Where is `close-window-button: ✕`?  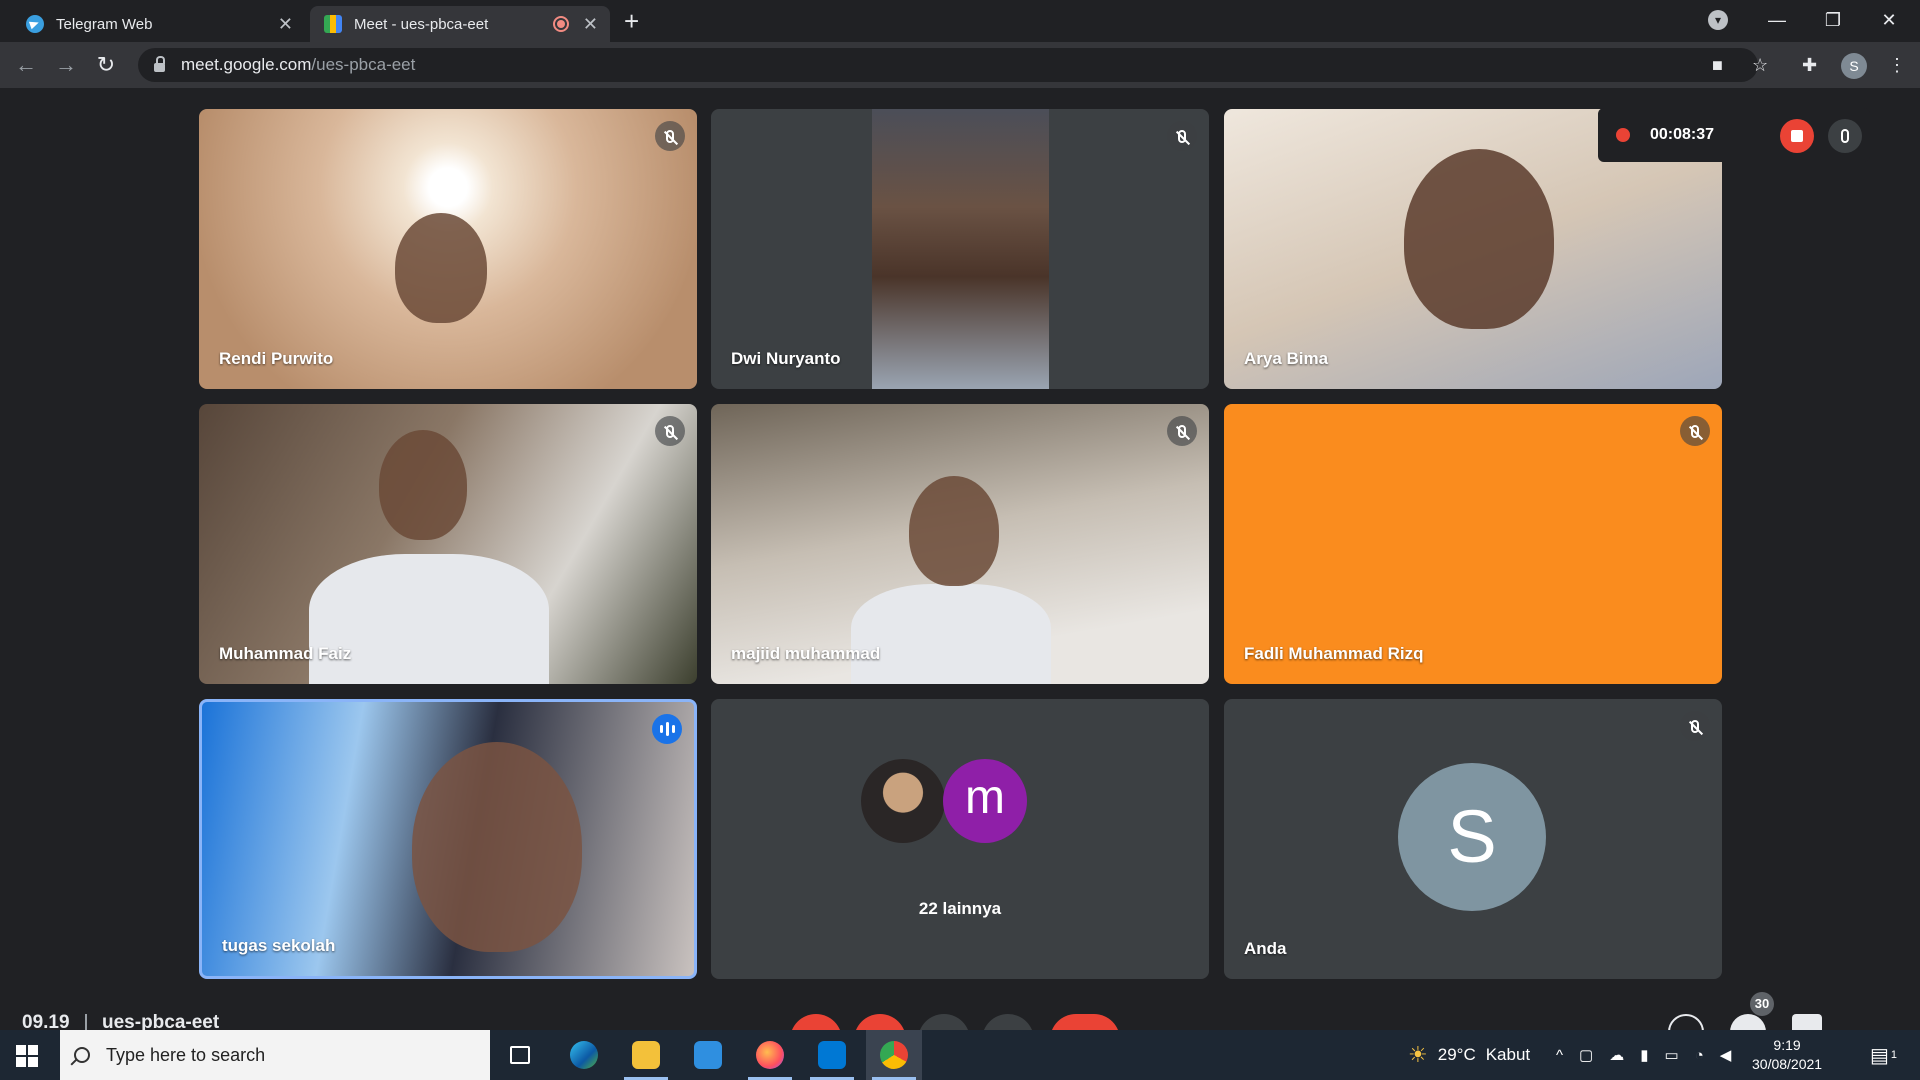
close-window-button: ✕ is located at coordinates (1889, 20).